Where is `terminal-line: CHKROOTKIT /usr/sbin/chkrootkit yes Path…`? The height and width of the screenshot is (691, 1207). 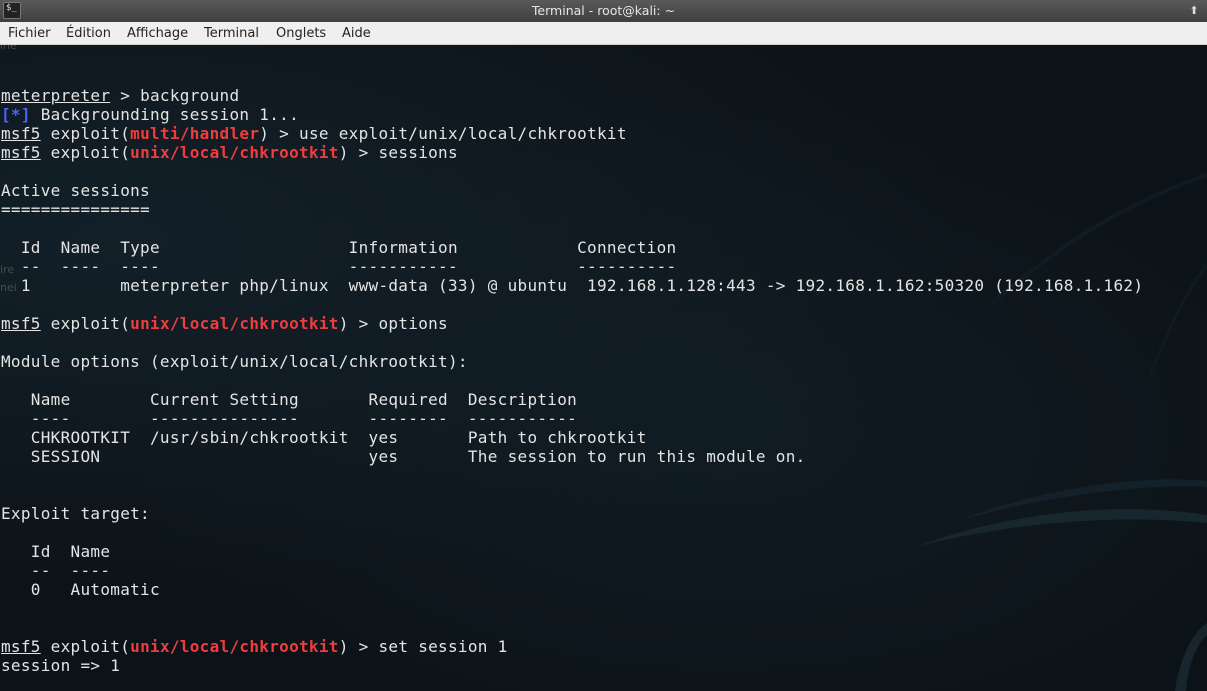
terminal-line: CHKROOTKIT /usr/sbin/chkrootkit yes Path… is located at coordinates (572, 437).